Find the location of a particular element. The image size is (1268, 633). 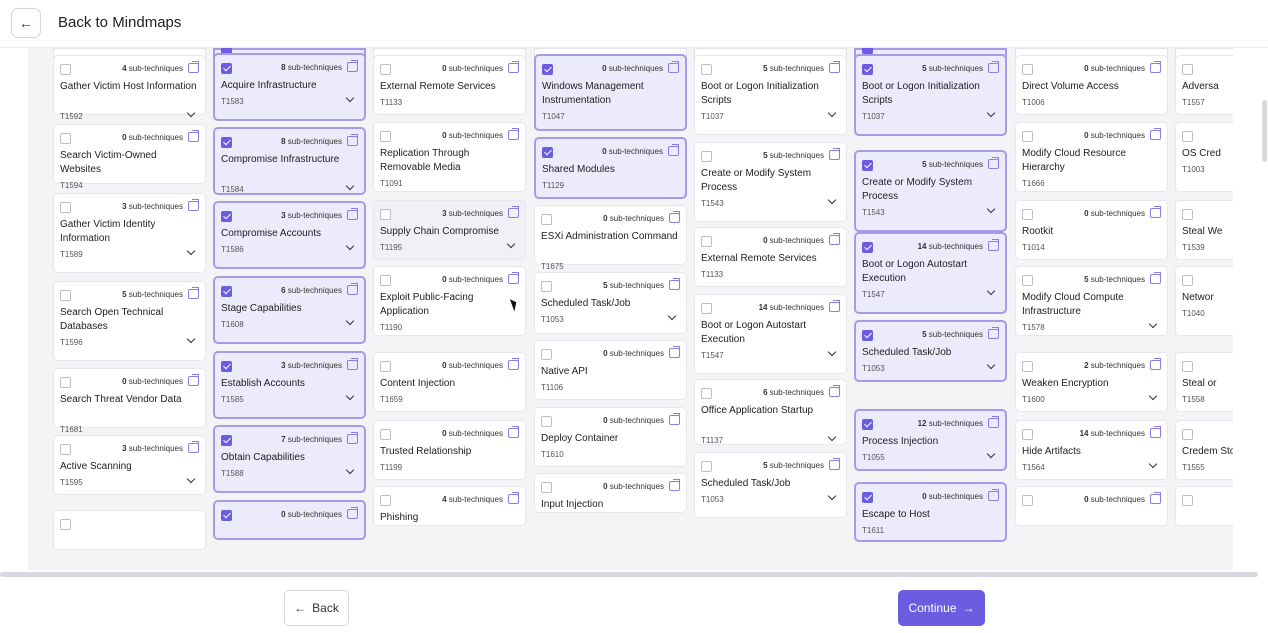

page-title: Back to Mindmaps is located at coordinates (119, 22).